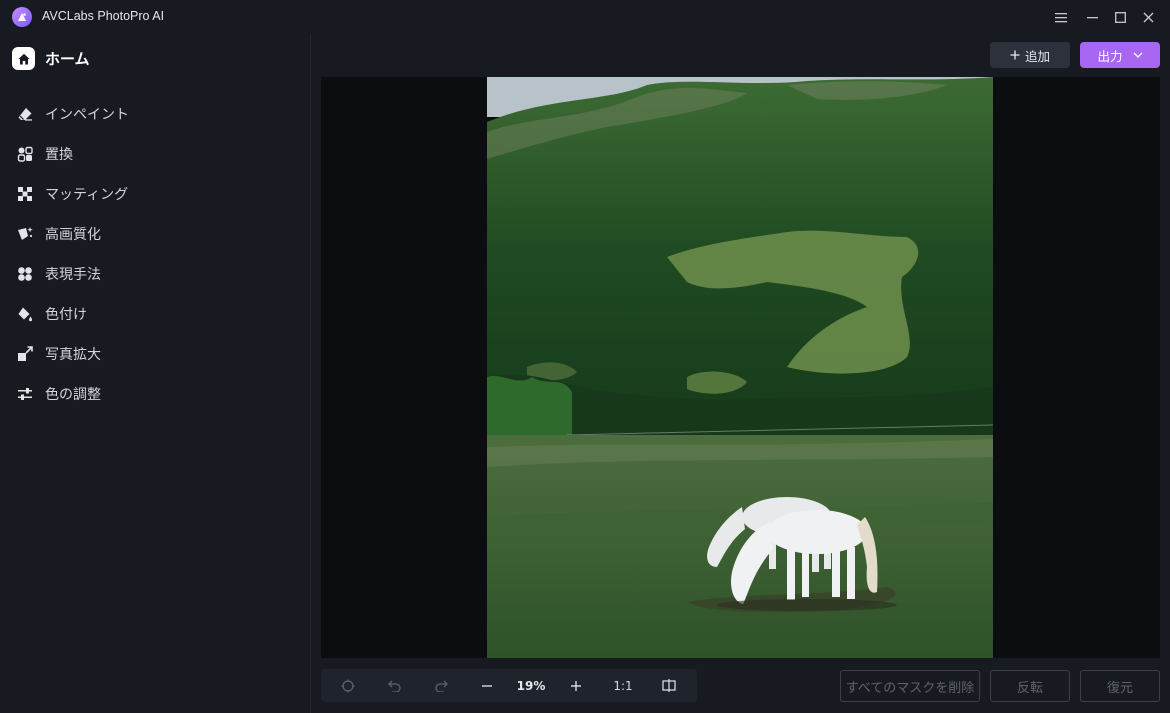 The image size is (1170, 713). What do you see at coordinates (156, 394) in the screenshot?
I see `sidebar-item-color-adjust: 色の調整` at bounding box center [156, 394].